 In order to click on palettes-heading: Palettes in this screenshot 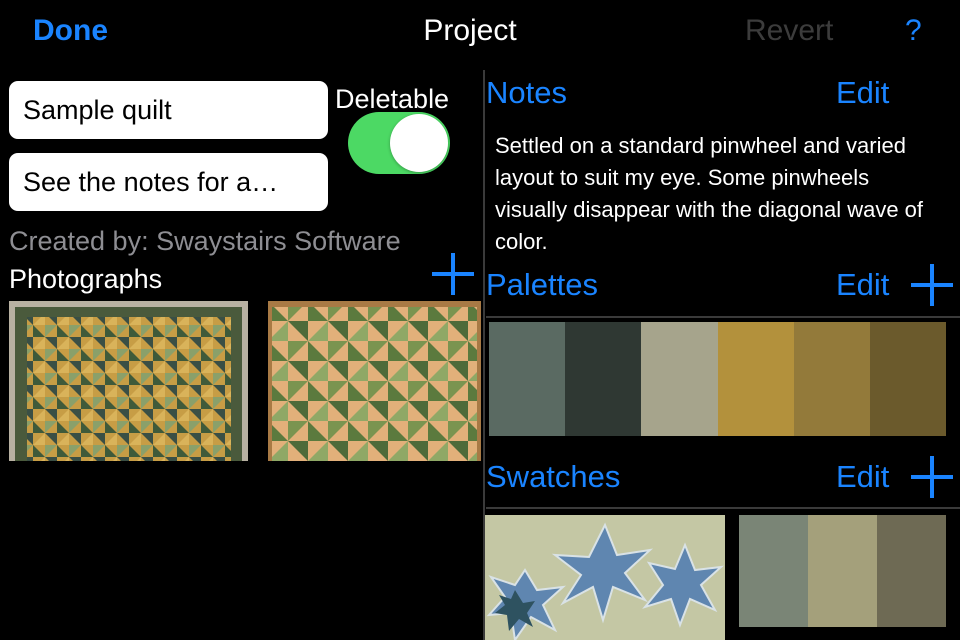, I will do `click(542, 284)`.